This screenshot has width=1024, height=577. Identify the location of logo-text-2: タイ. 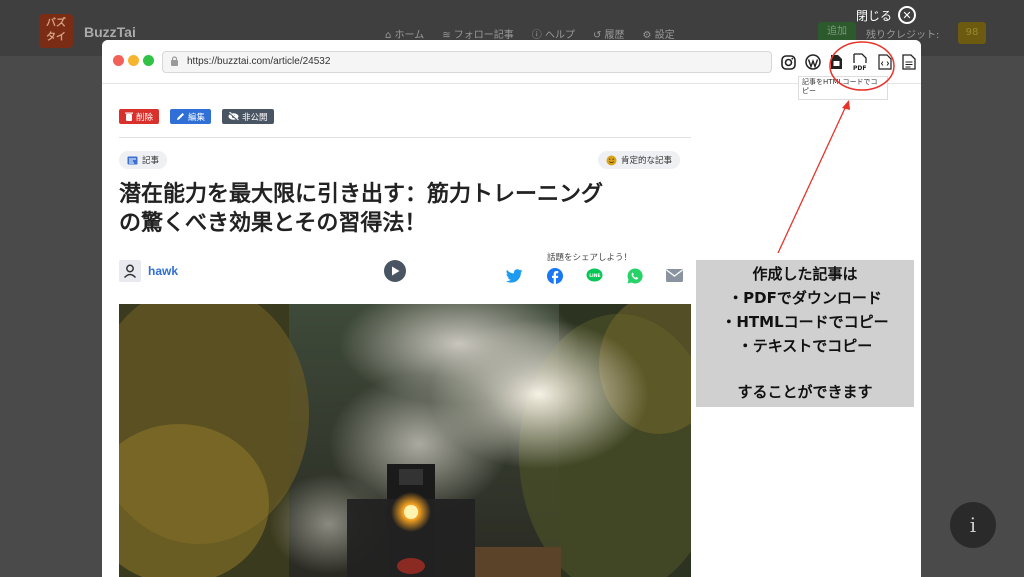
(56, 37).